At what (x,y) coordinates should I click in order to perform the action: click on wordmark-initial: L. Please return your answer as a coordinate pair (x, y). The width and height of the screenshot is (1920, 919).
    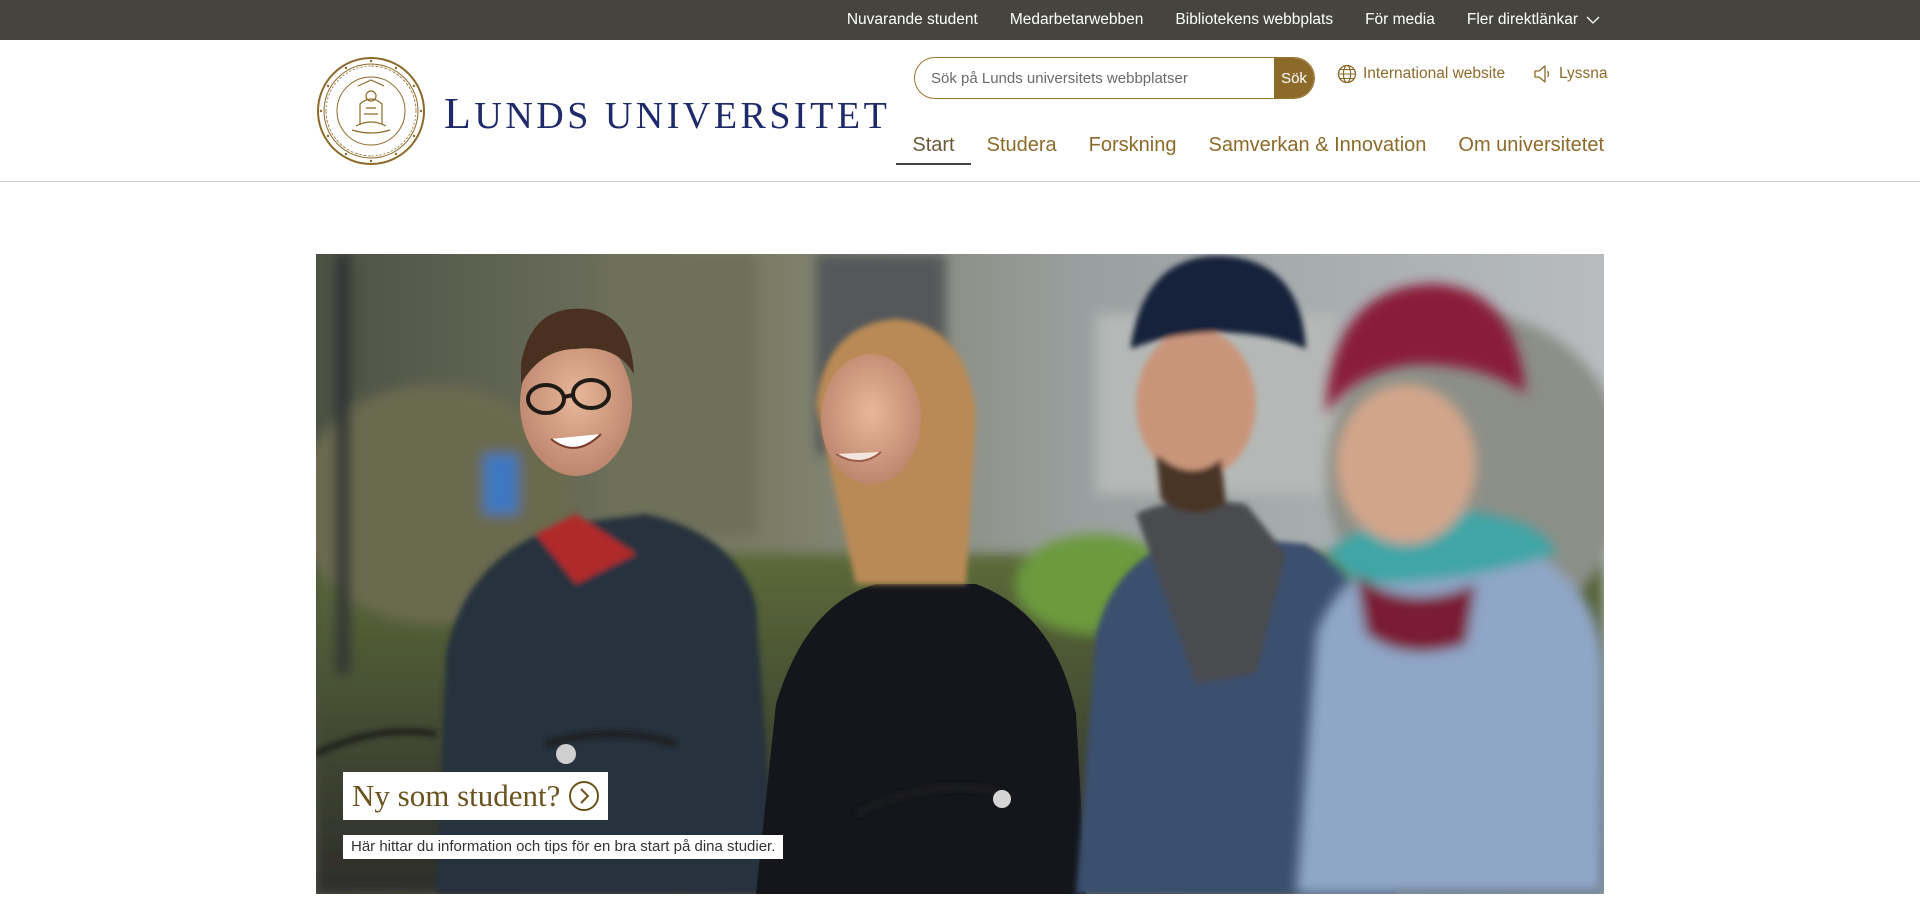
    Looking at the image, I should click on (459, 113).